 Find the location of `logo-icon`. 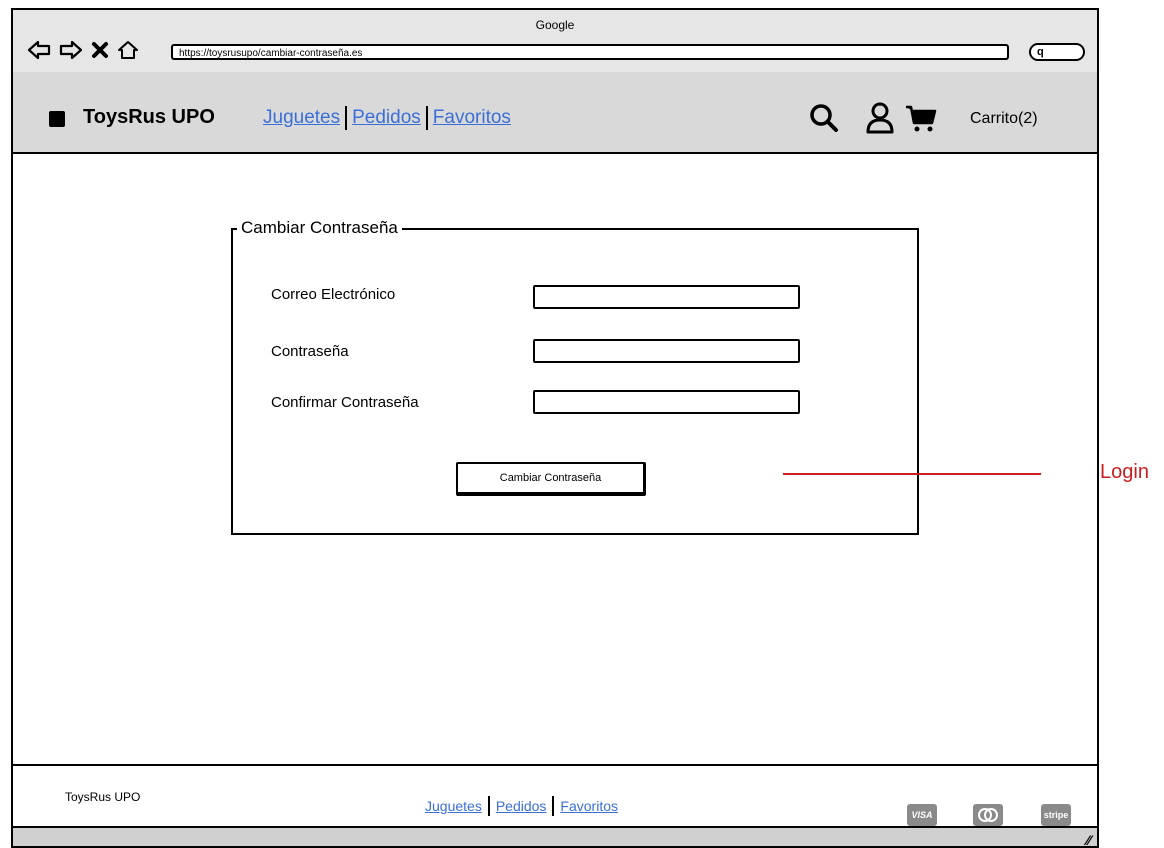

logo-icon is located at coordinates (57, 119).